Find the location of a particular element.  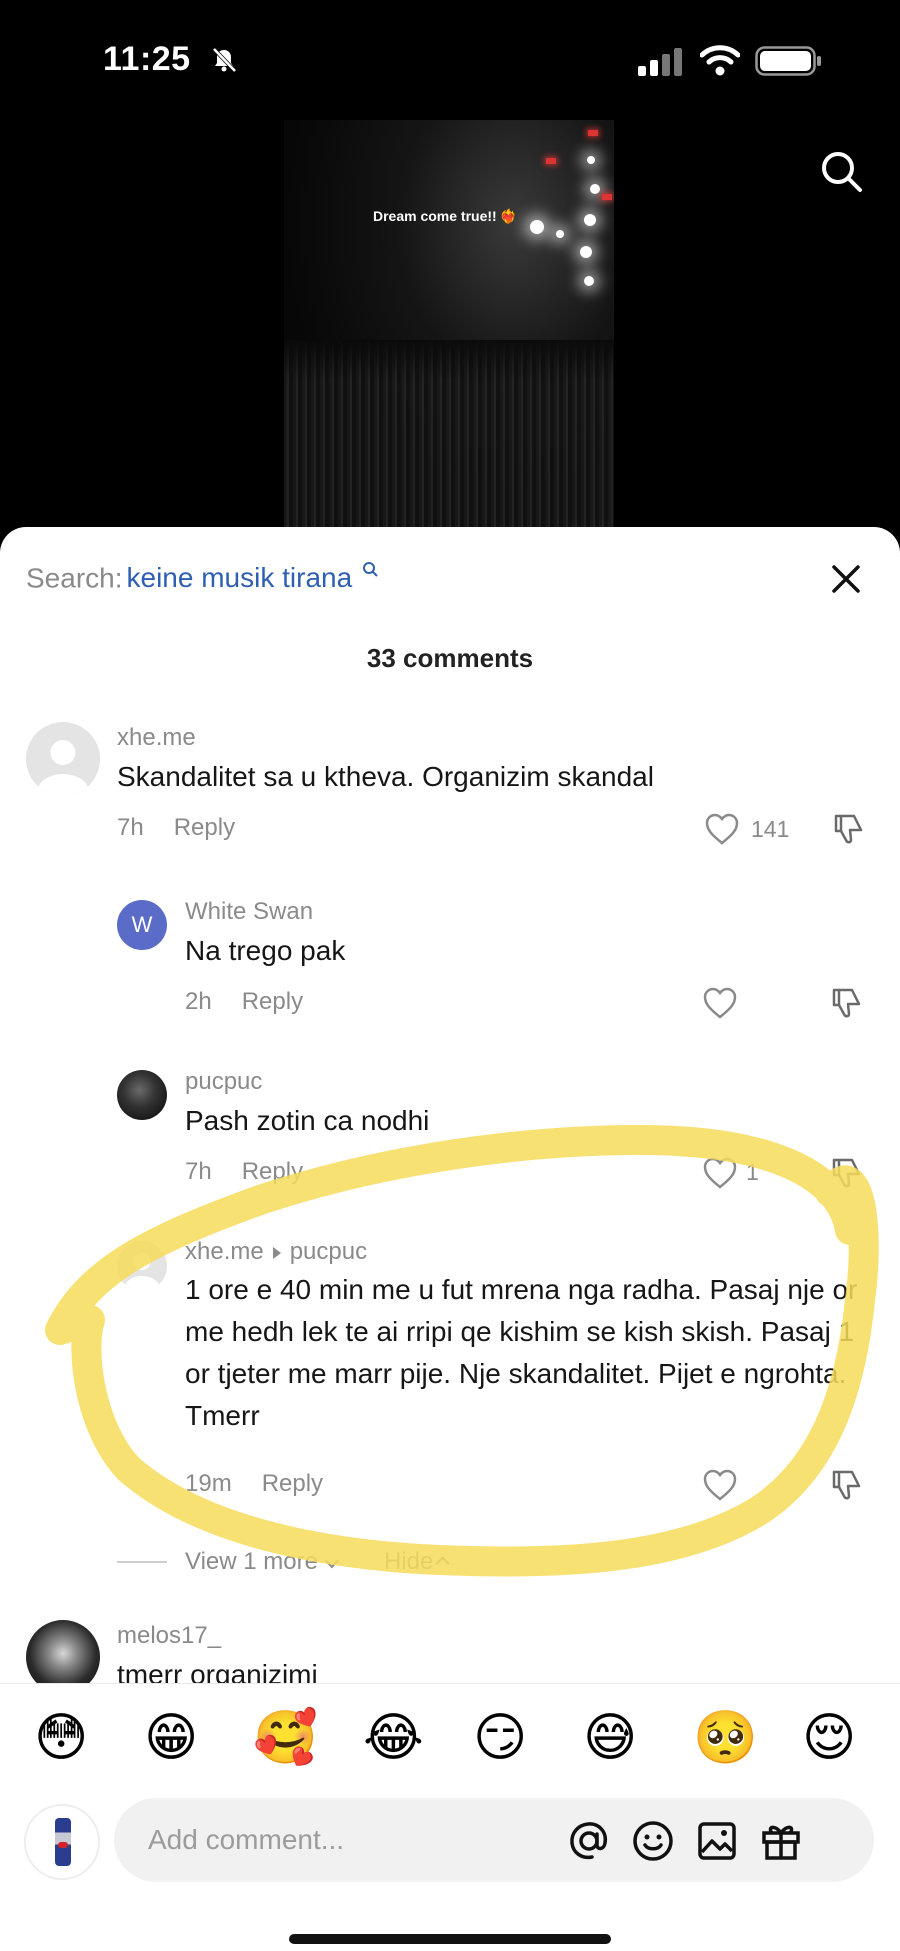

comment-text: tmerr organizimi is located at coordinates (217, 1671).